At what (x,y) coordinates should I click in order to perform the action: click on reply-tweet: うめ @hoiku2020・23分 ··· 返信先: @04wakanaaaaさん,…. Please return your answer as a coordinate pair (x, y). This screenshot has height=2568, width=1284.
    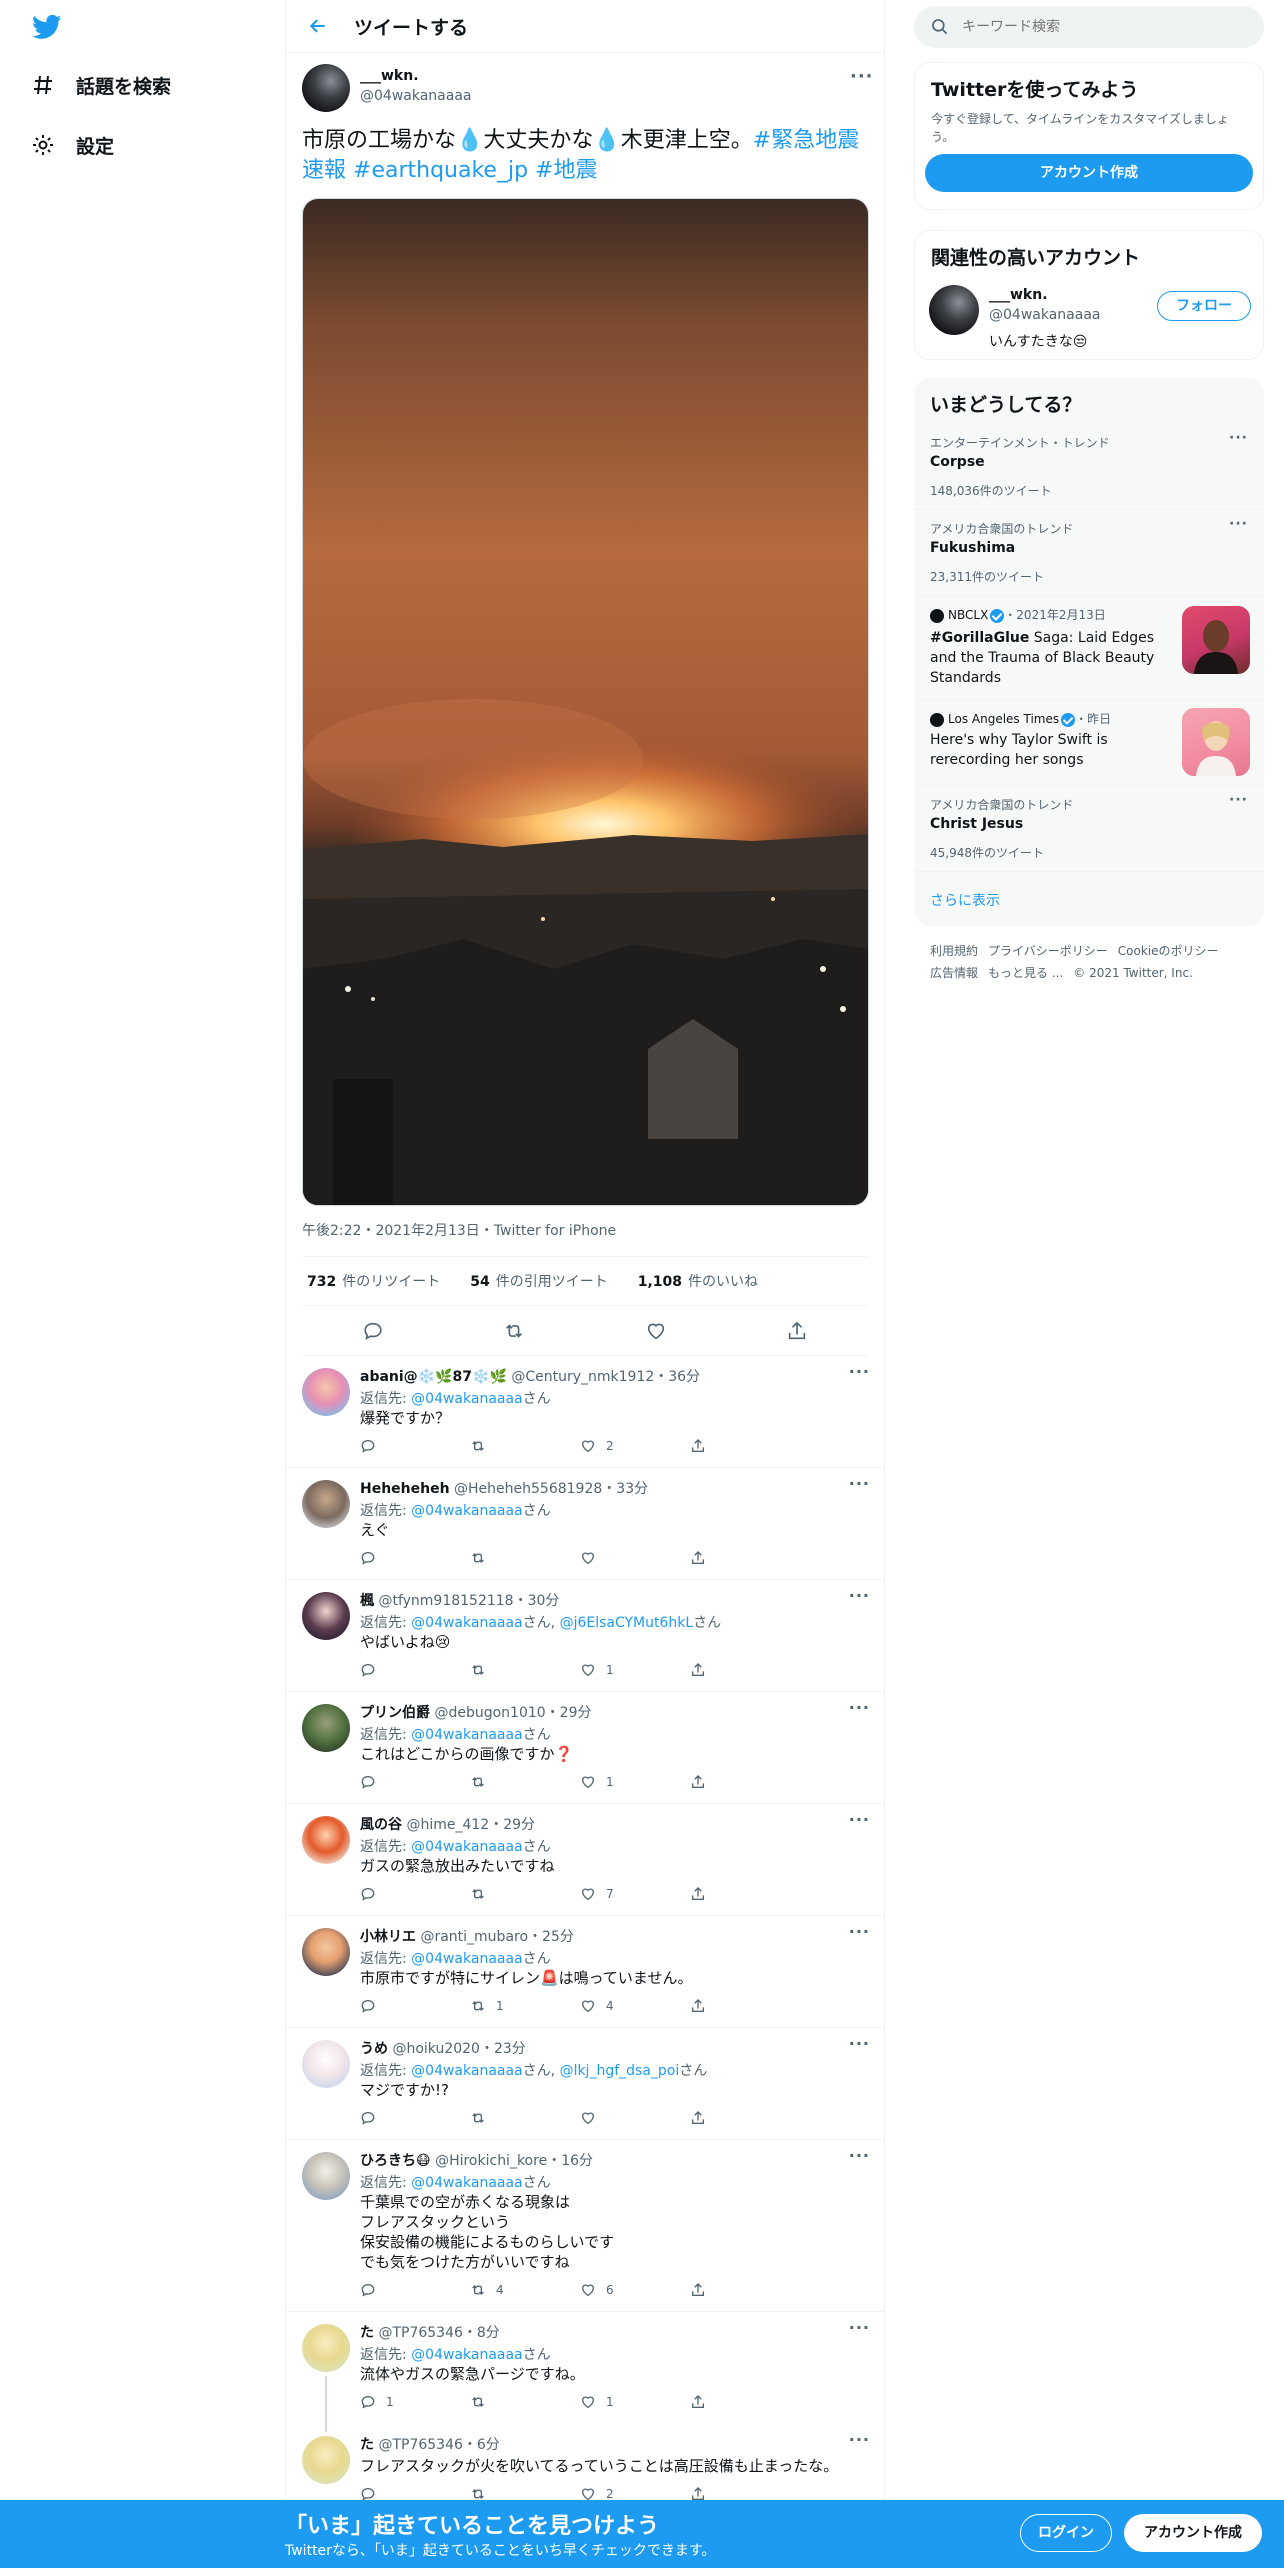
    Looking at the image, I should click on (586, 2084).